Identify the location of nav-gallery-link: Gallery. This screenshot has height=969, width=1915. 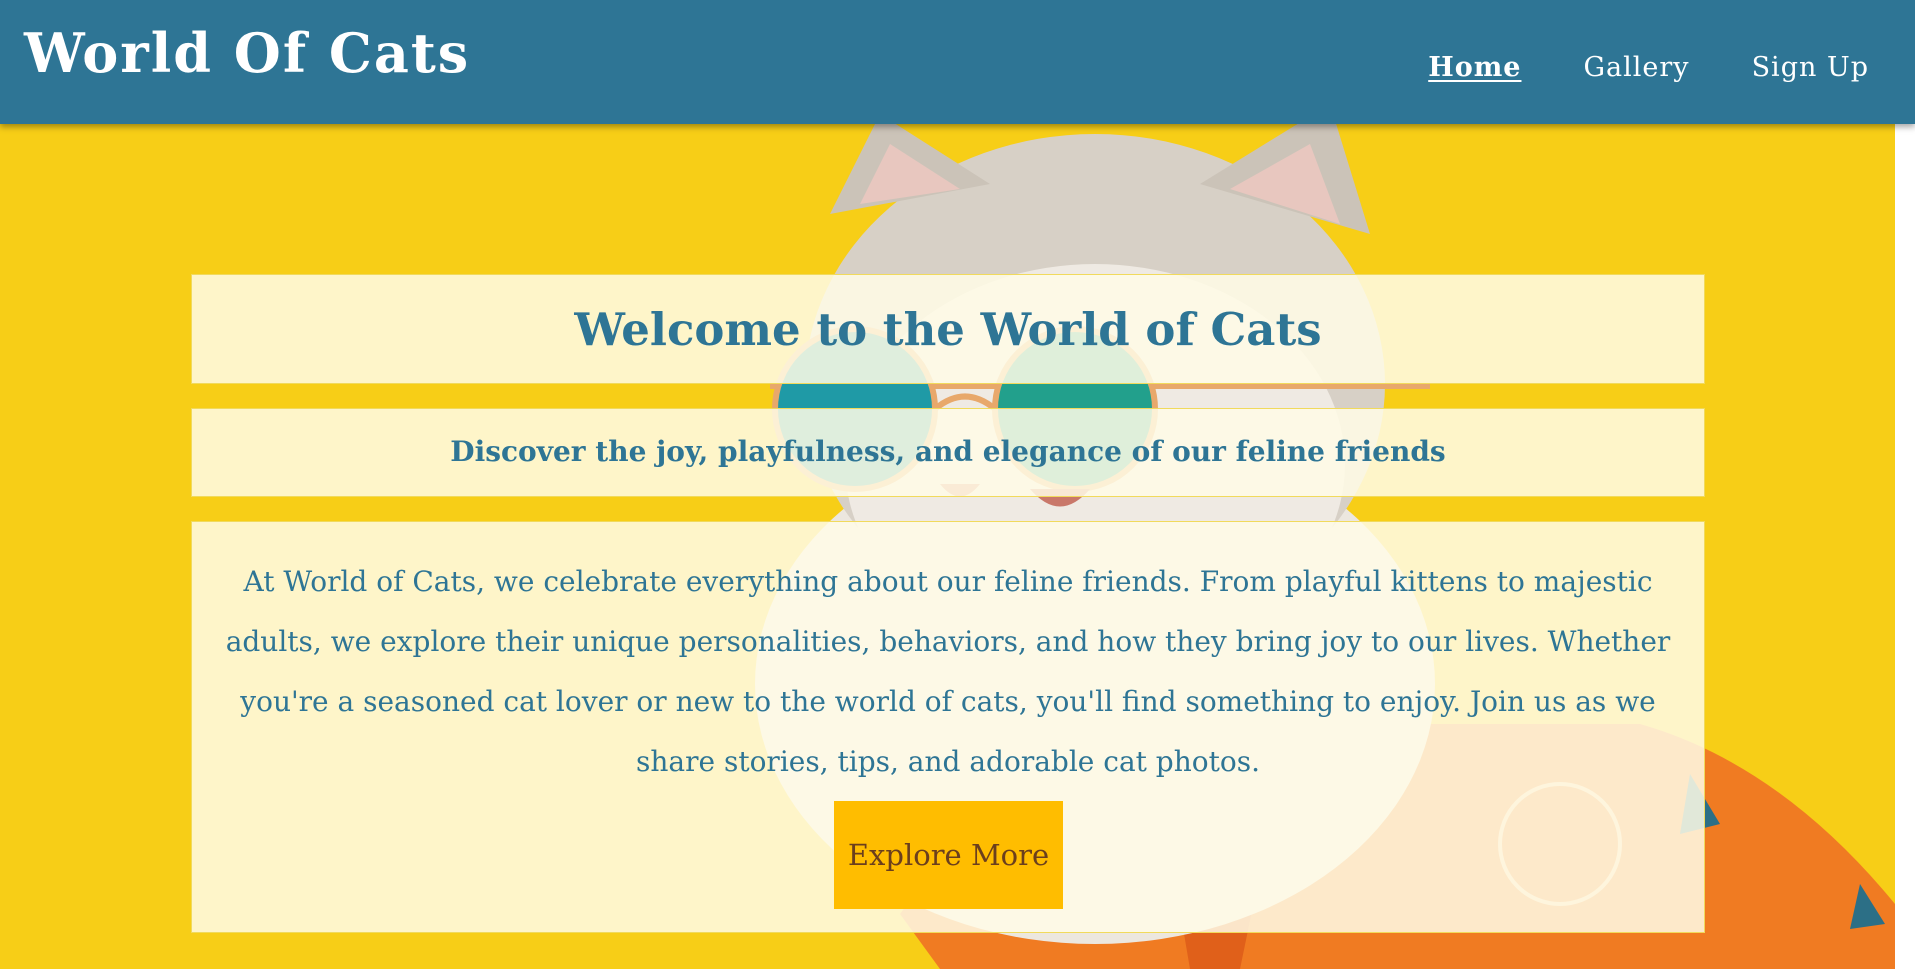
(1636, 67).